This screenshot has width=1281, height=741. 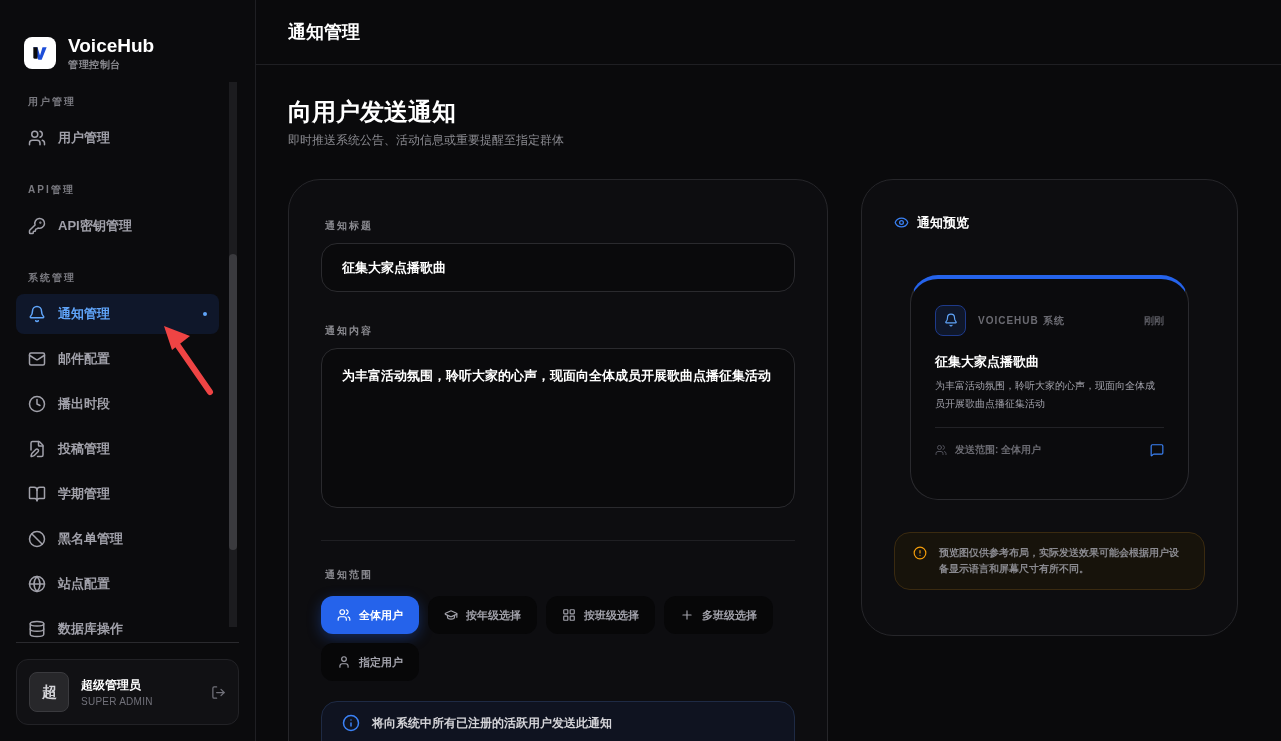 What do you see at coordinates (687, 615) in the screenshot?
I see `plus-icon` at bounding box center [687, 615].